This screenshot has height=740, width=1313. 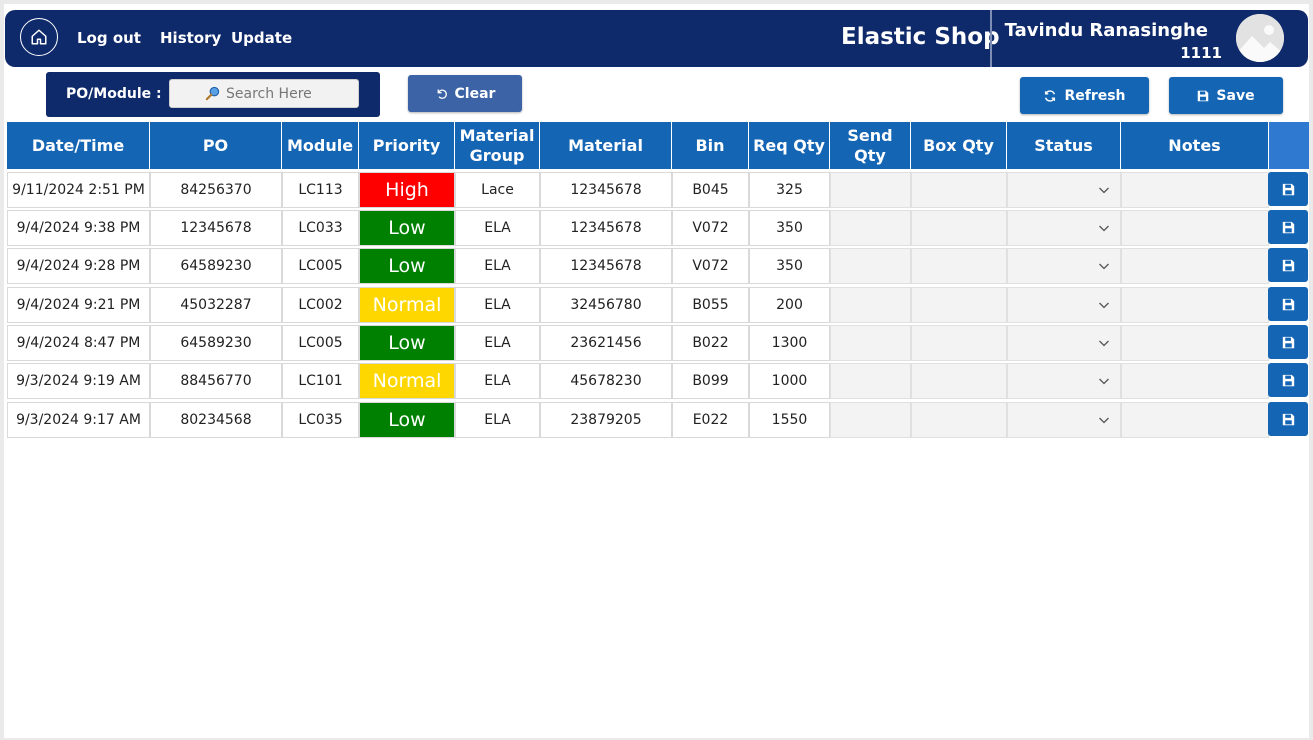 What do you see at coordinates (78, 145) in the screenshot?
I see `column-header-datetime: Date/Time` at bounding box center [78, 145].